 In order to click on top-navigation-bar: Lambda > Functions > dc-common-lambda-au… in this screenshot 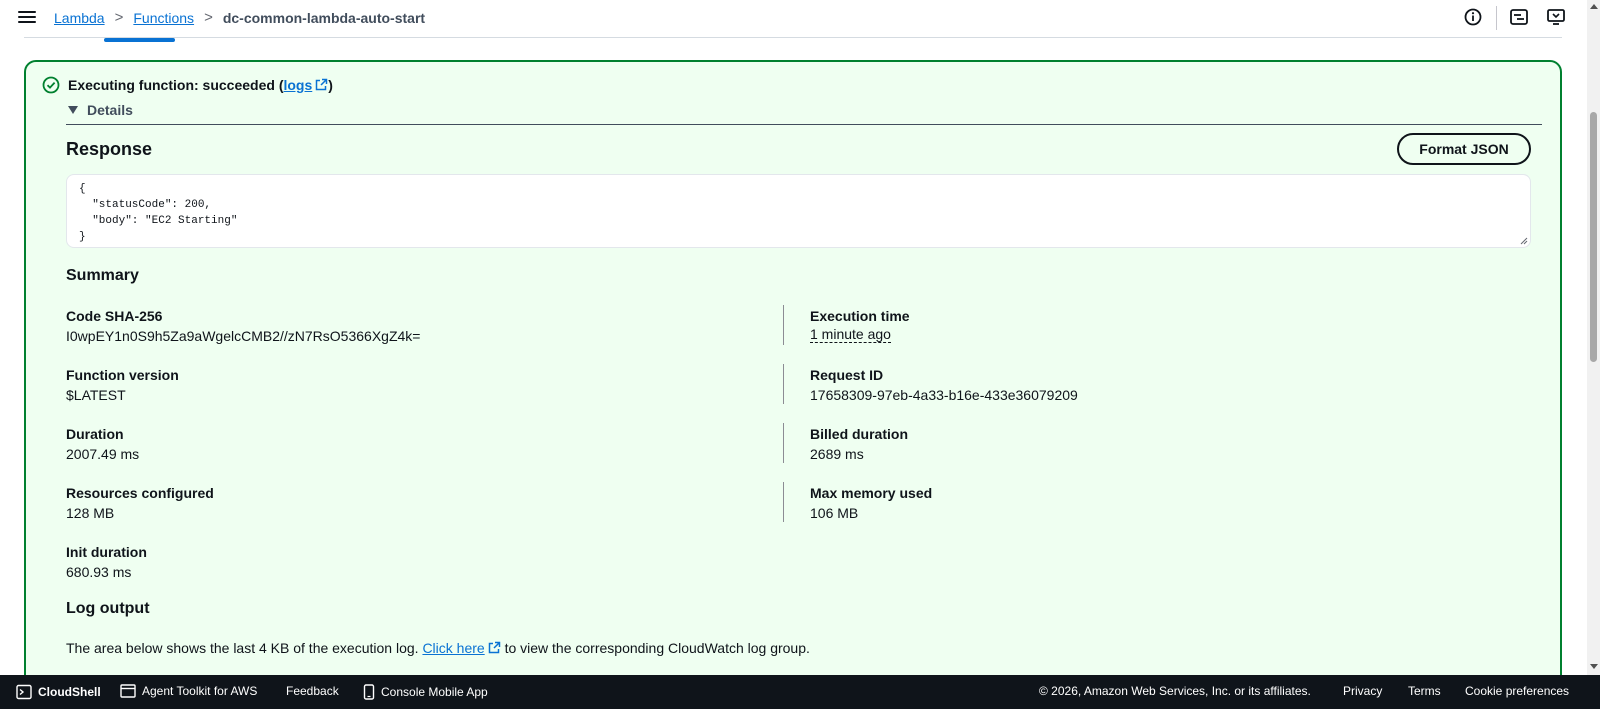, I will do `click(793, 18)`.